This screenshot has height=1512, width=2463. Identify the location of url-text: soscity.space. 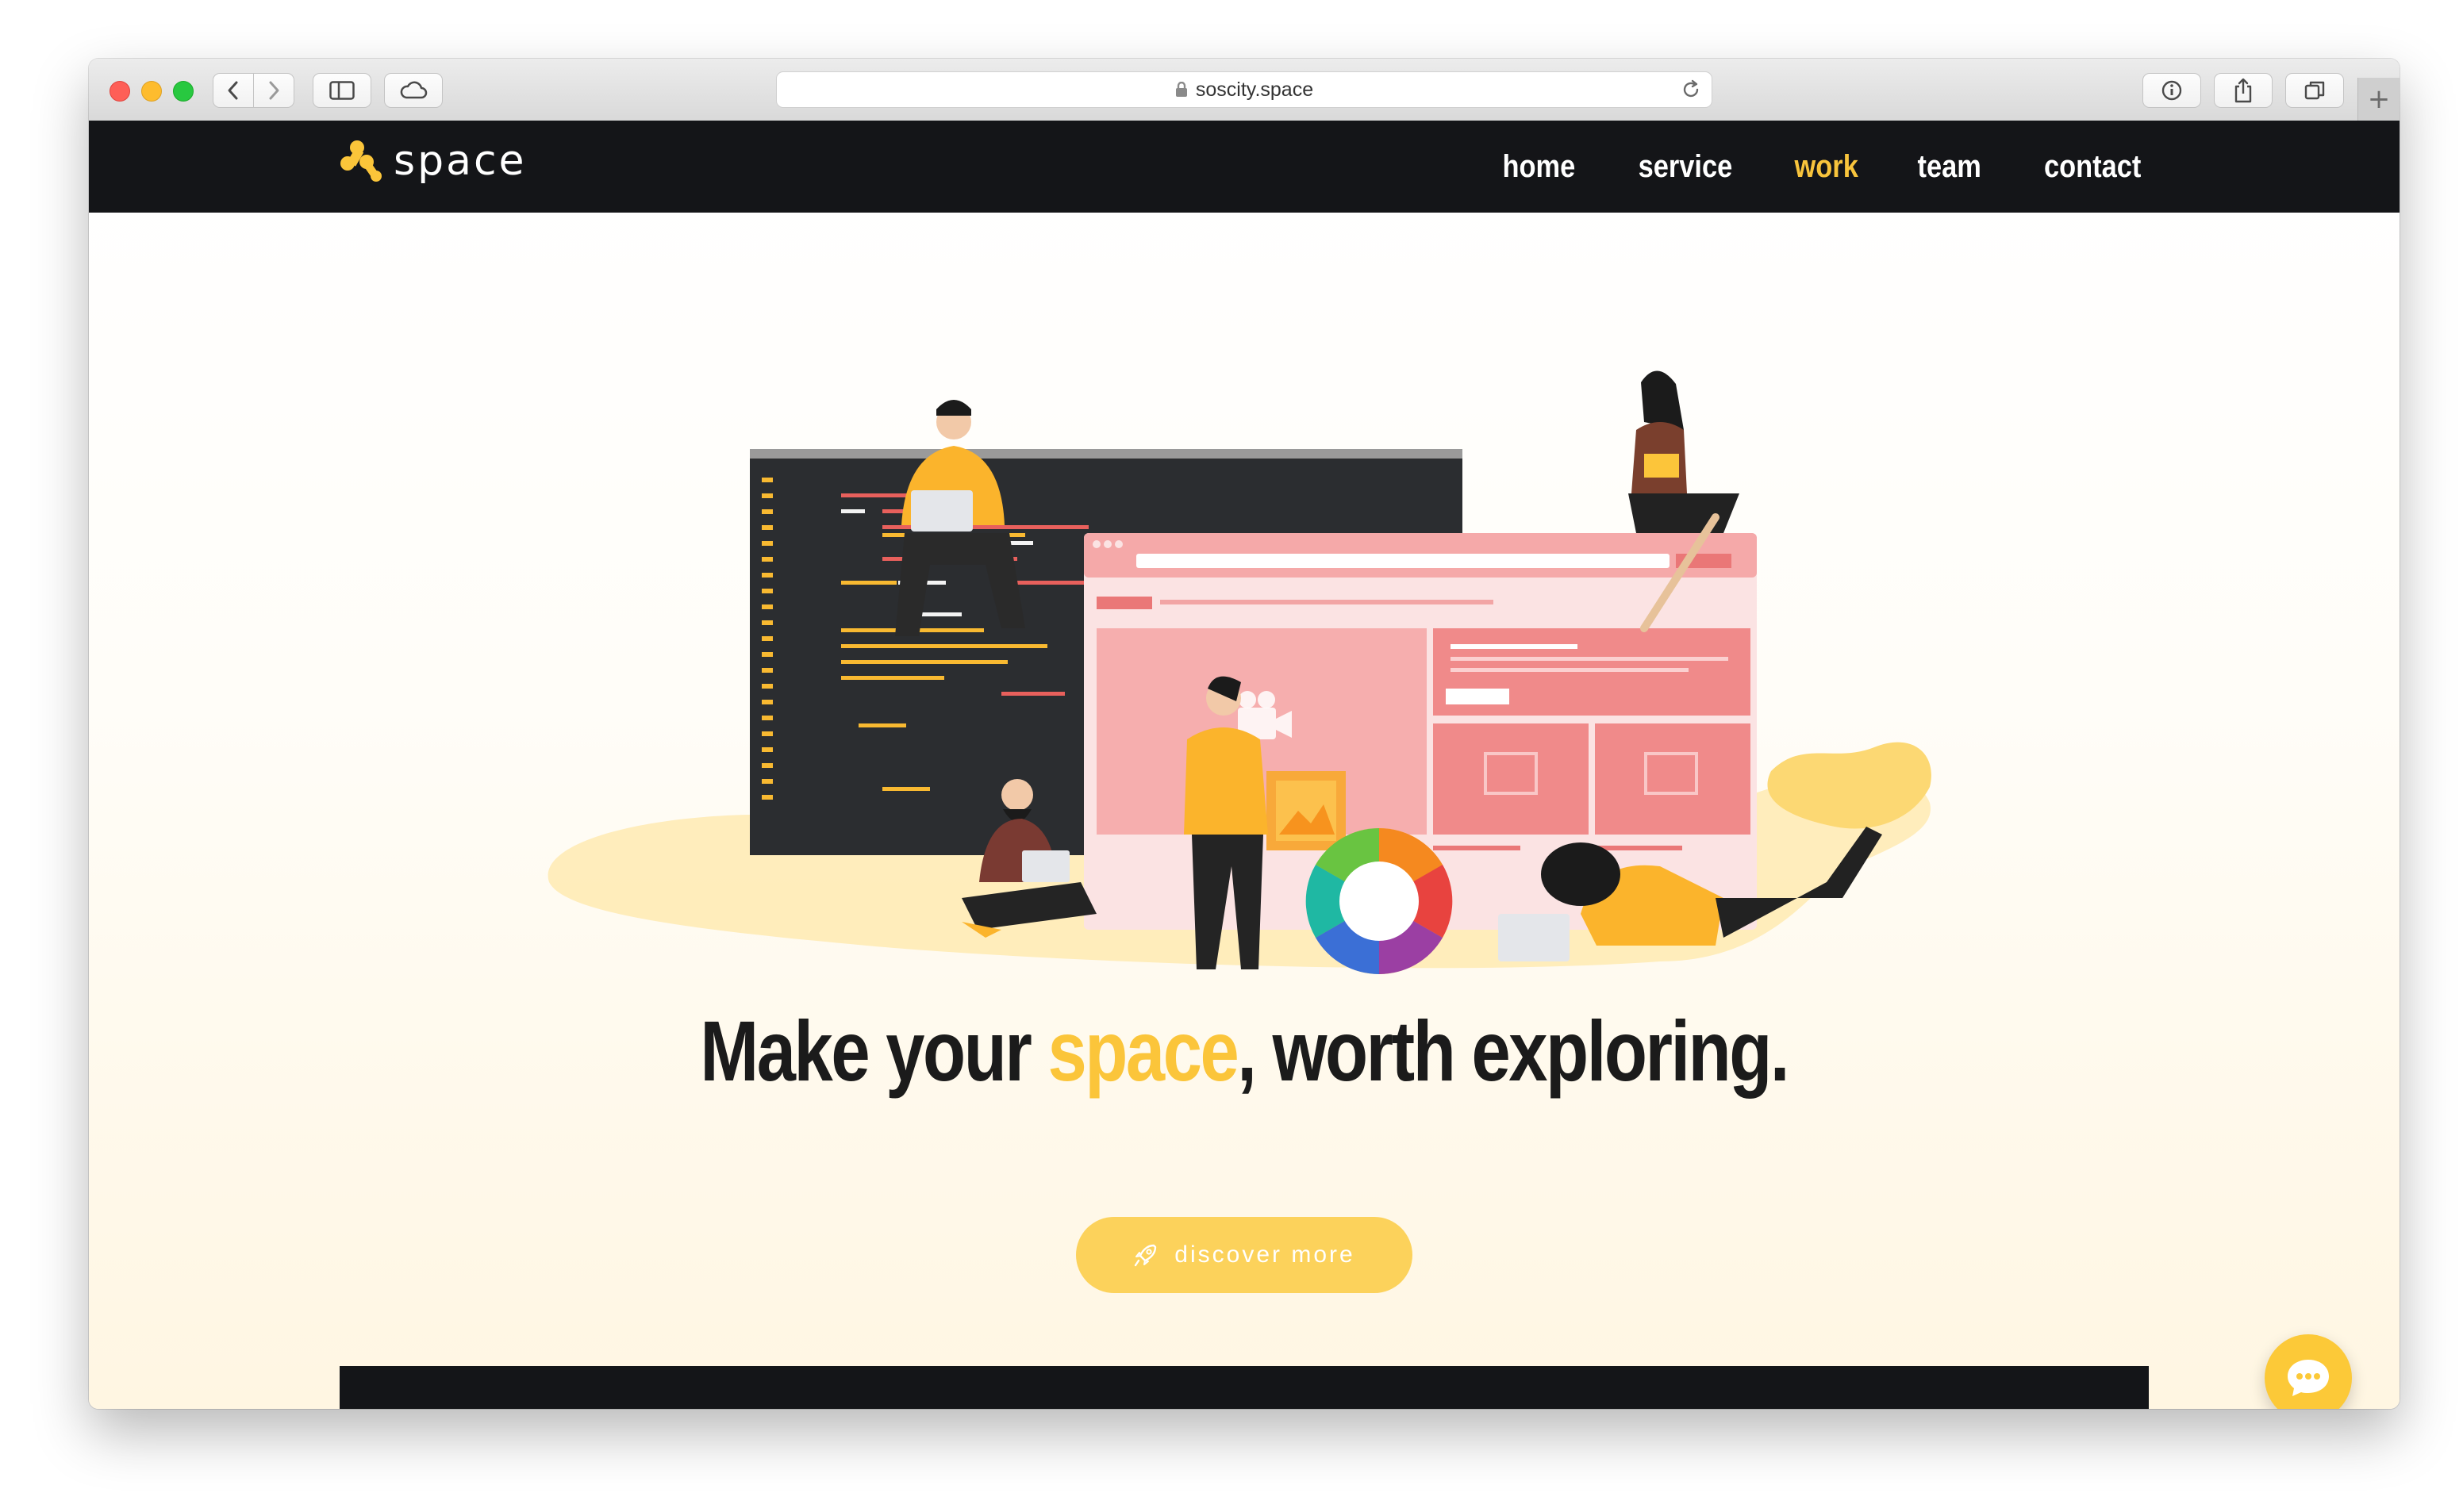
(1254, 90).